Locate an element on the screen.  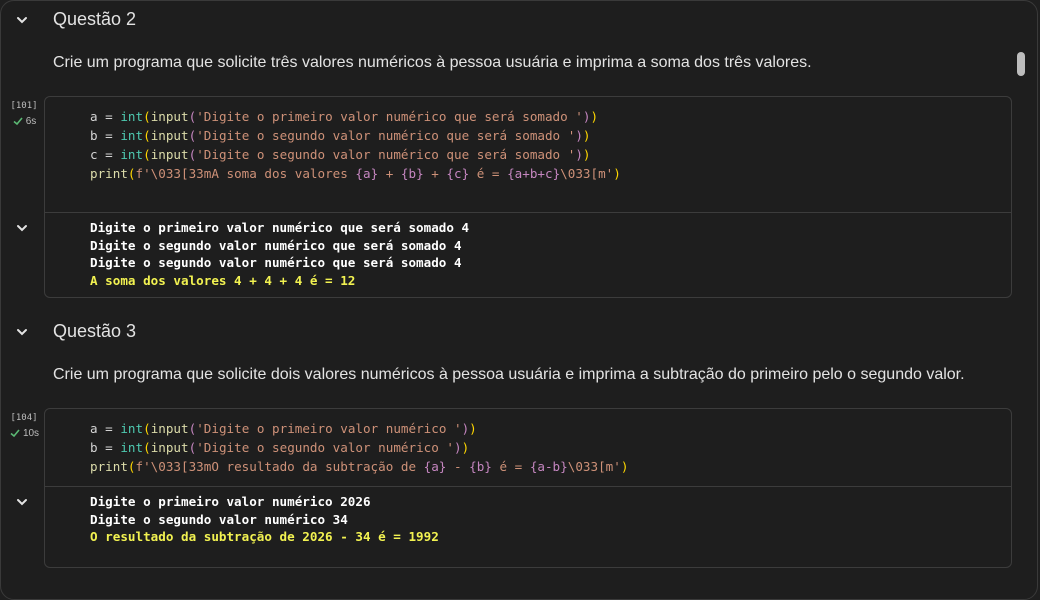
execution-info-101: [101] 6s is located at coordinates (24, 114).